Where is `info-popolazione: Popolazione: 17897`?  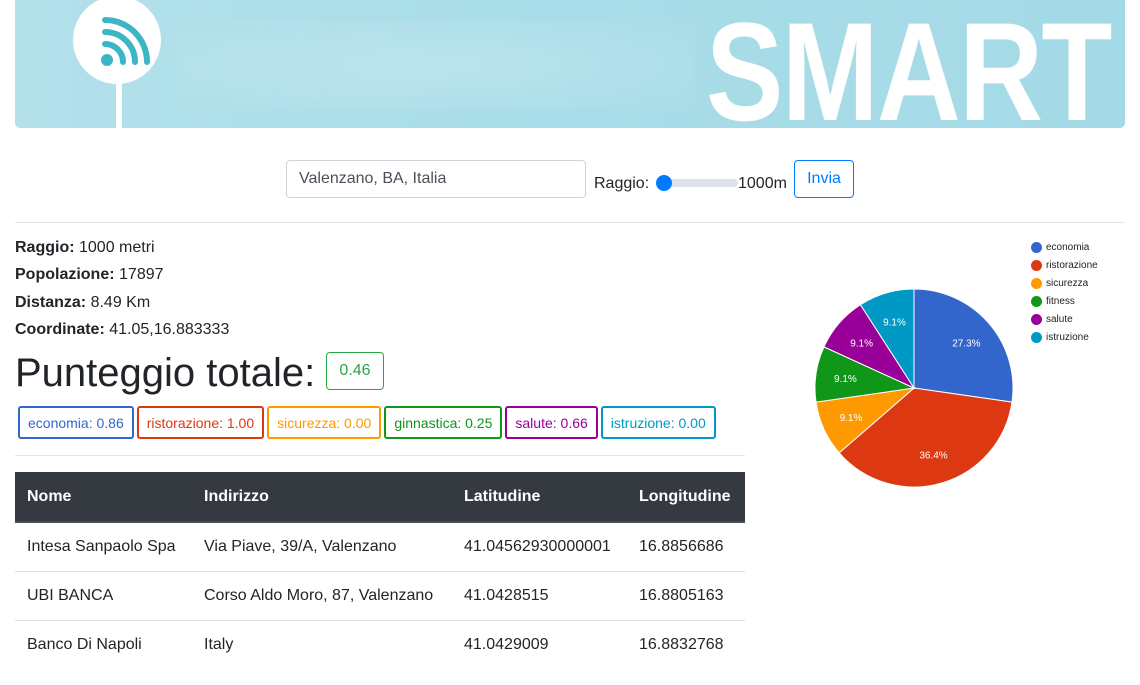 info-popolazione: Popolazione: 17897 is located at coordinates (89, 274).